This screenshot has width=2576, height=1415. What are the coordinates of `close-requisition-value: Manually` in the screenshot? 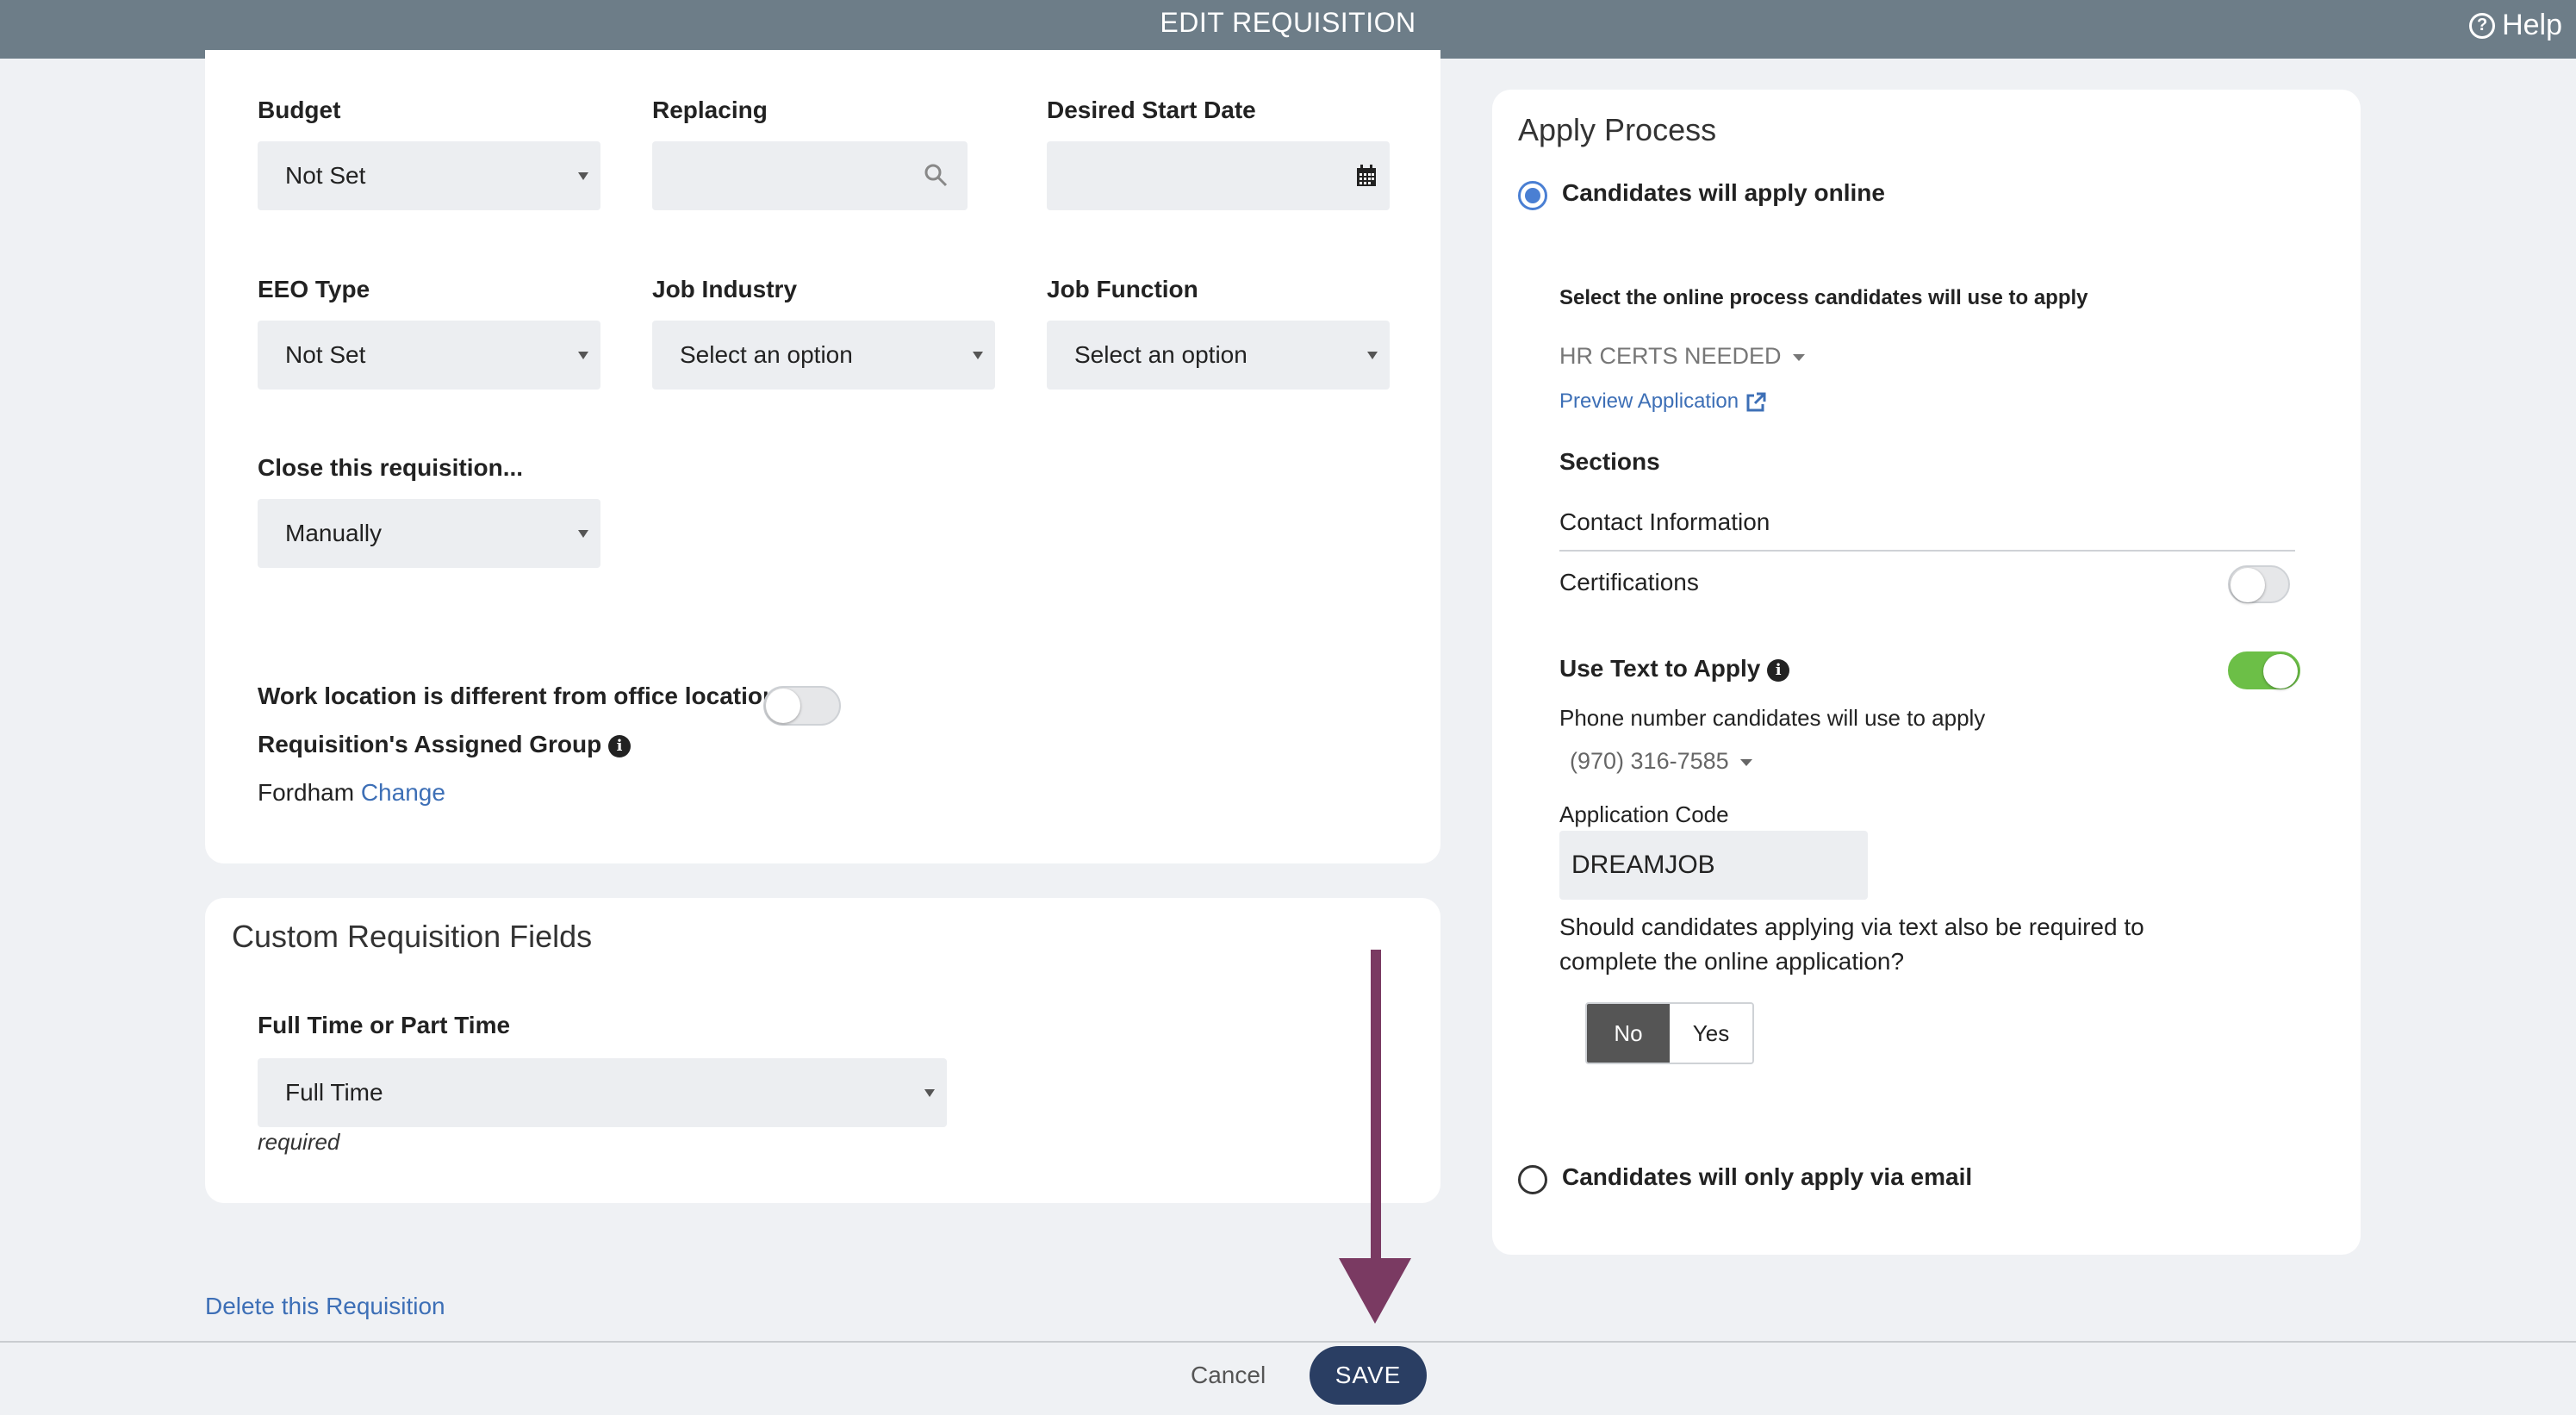 It's located at (334, 533).